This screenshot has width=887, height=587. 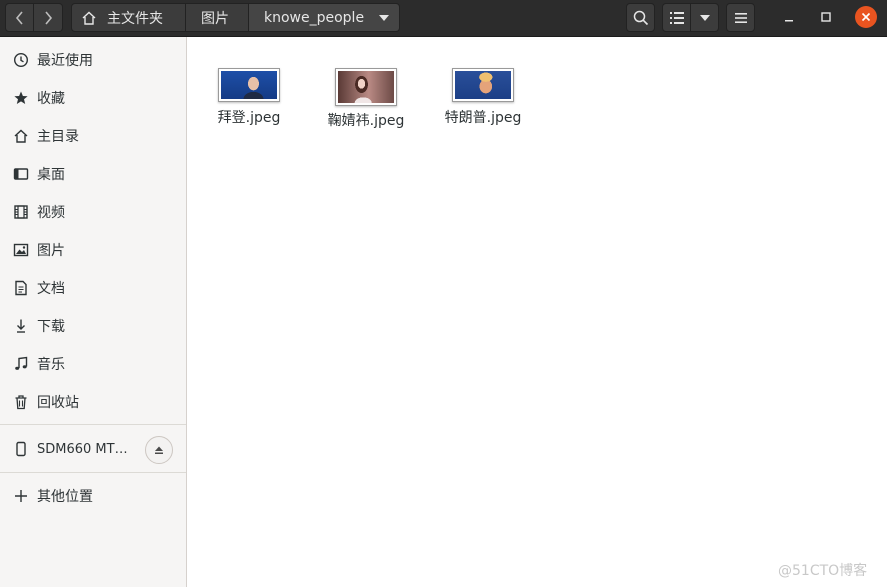 What do you see at coordinates (135, 18) in the screenshot?
I see `breadcrumb-label: 主文件夹` at bounding box center [135, 18].